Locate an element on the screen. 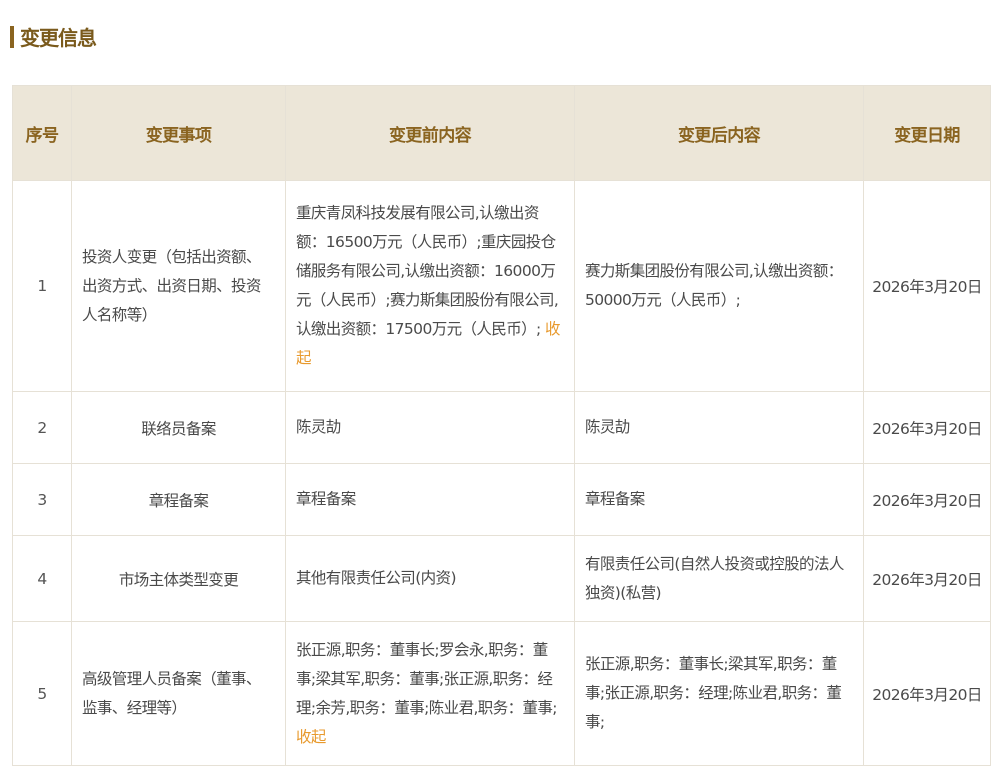 The height and width of the screenshot is (773, 1000). row-after: 有限责任公司(自然人投资或控股的法人独资)(私营) is located at coordinates (719, 578).